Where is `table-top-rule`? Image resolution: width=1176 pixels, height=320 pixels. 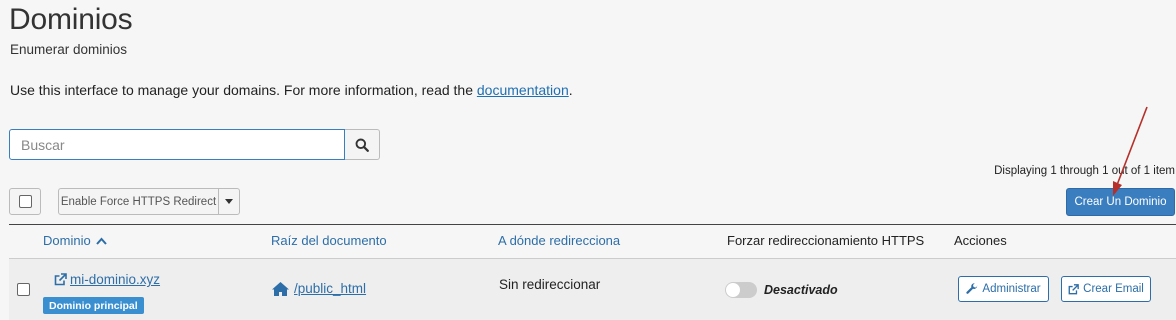
table-top-rule is located at coordinates (592, 224).